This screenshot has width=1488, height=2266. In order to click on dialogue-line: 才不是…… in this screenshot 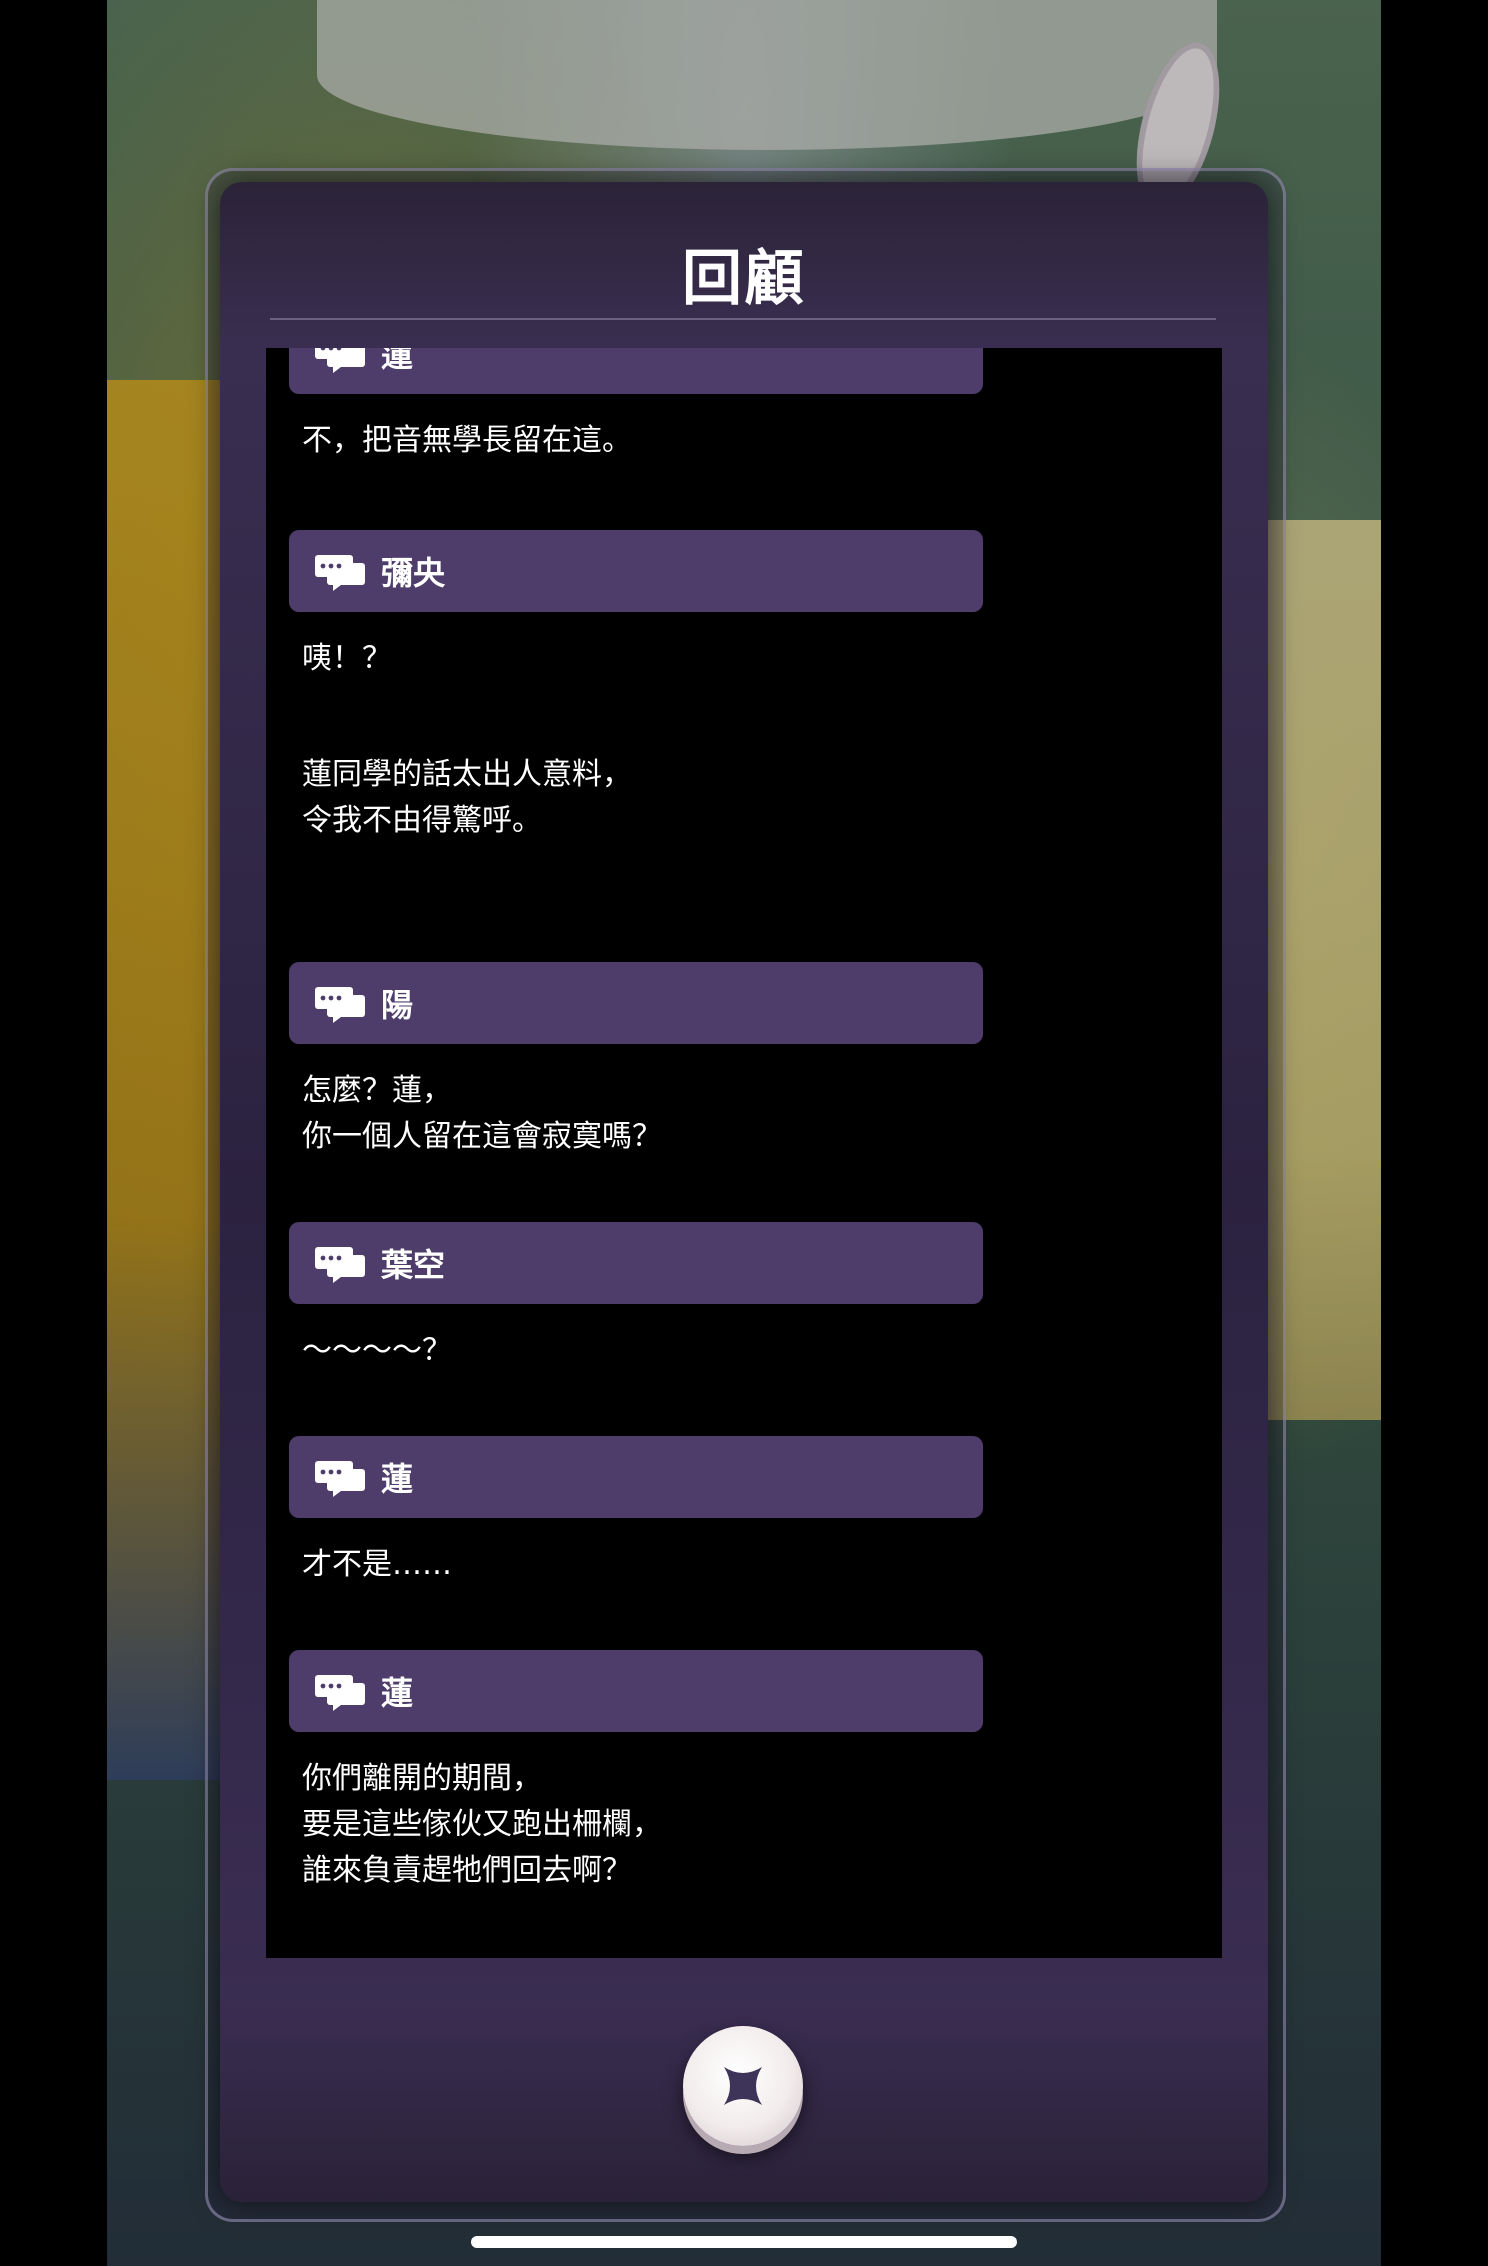, I will do `click(377, 1564)`.